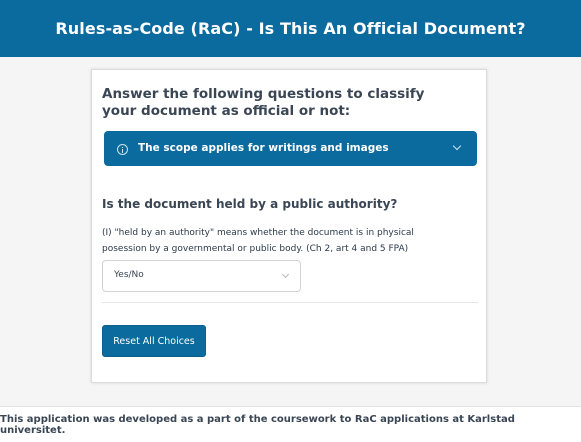  What do you see at coordinates (122, 149) in the screenshot?
I see `info-icon` at bounding box center [122, 149].